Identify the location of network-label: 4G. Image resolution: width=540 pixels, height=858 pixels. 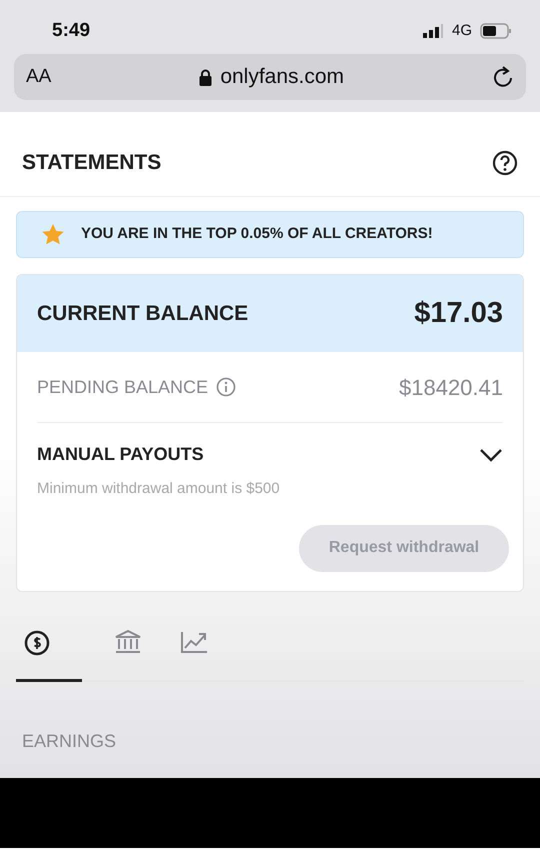
(462, 30).